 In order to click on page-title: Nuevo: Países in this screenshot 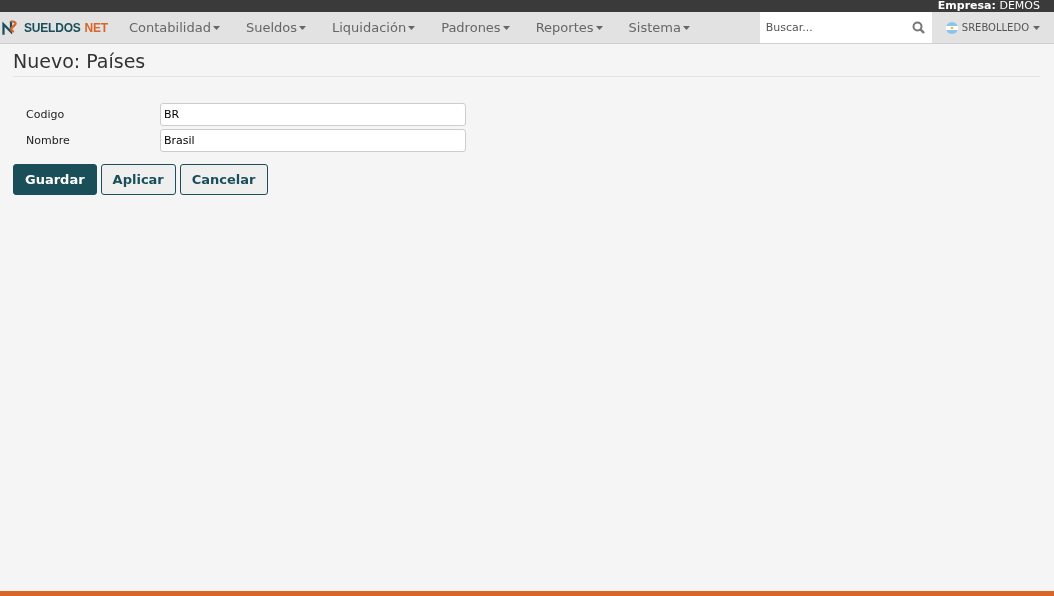, I will do `click(526, 63)`.